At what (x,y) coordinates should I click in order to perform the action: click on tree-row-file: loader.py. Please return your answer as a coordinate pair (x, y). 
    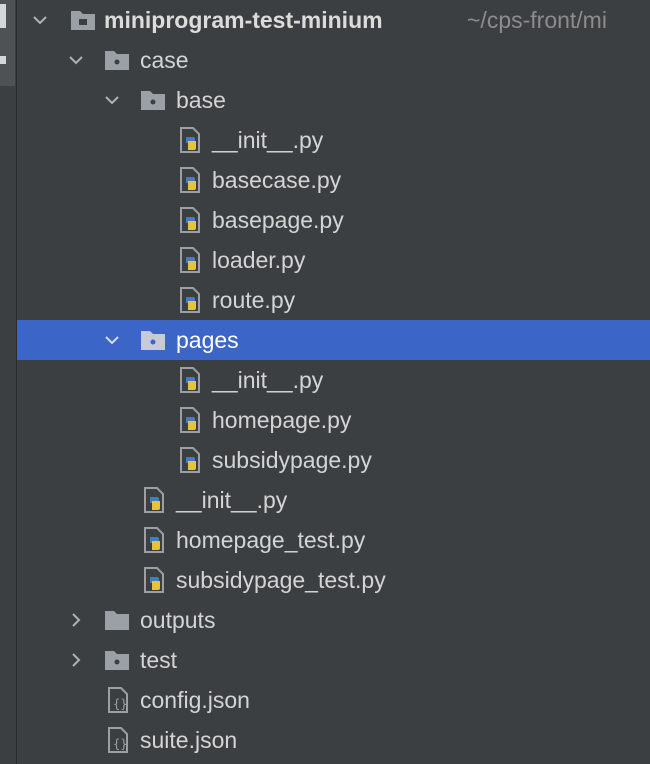
    Looking at the image, I should click on (333, 260).